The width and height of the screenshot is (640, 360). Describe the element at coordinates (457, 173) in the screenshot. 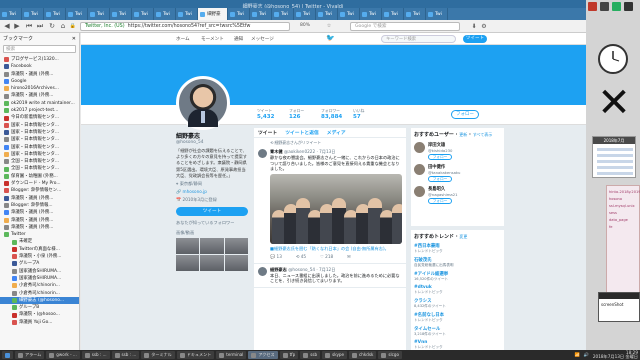

I see `suggested-user: 田中健作 @tanakakensaku フォロー` at that location.